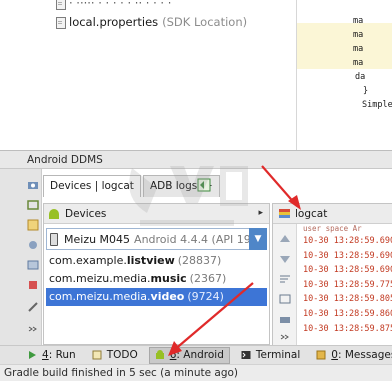  I want to click on todo-label: TODO, so click(122, 355).